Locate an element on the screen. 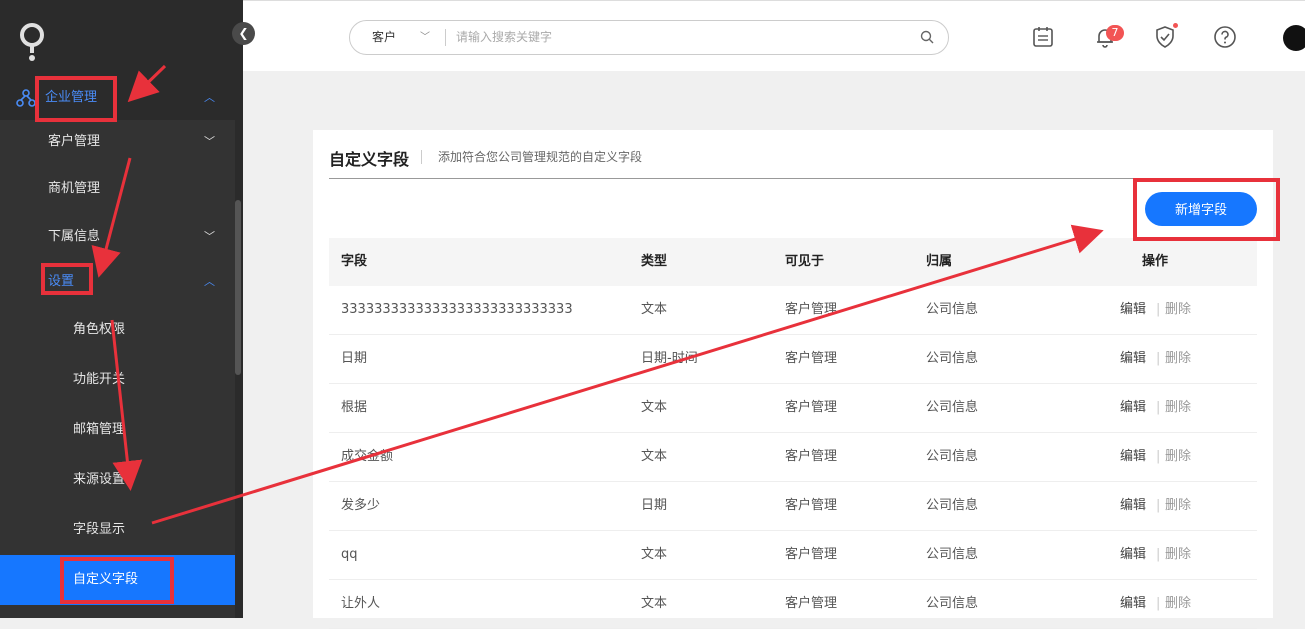 Image resolution: width=1305 pixels, height=629 pixels. sidebar-item-feature-toggles: 功能开关 is located at coordinates (117, 380).